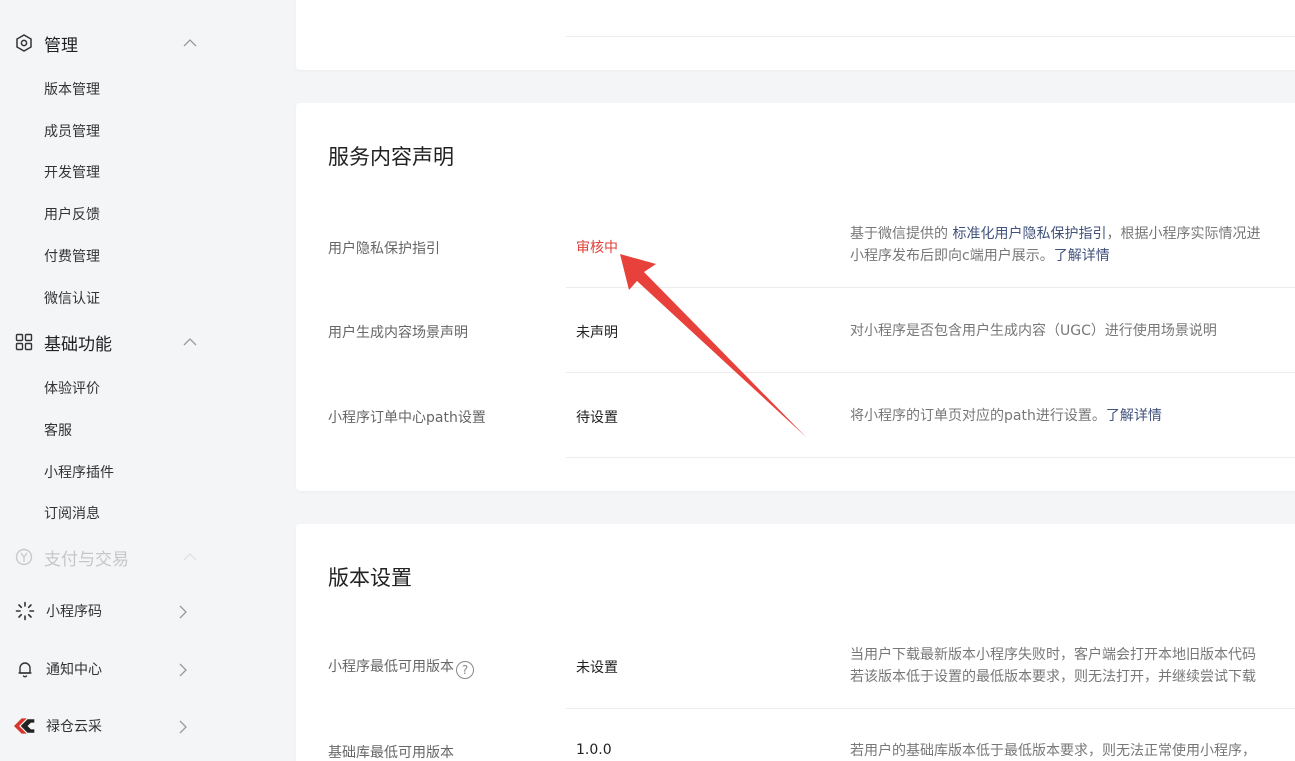  Describe the element at coordinates (79, 472) in the screenshot. I see `sidebar-item-plugins: 小程序插件` at that location.